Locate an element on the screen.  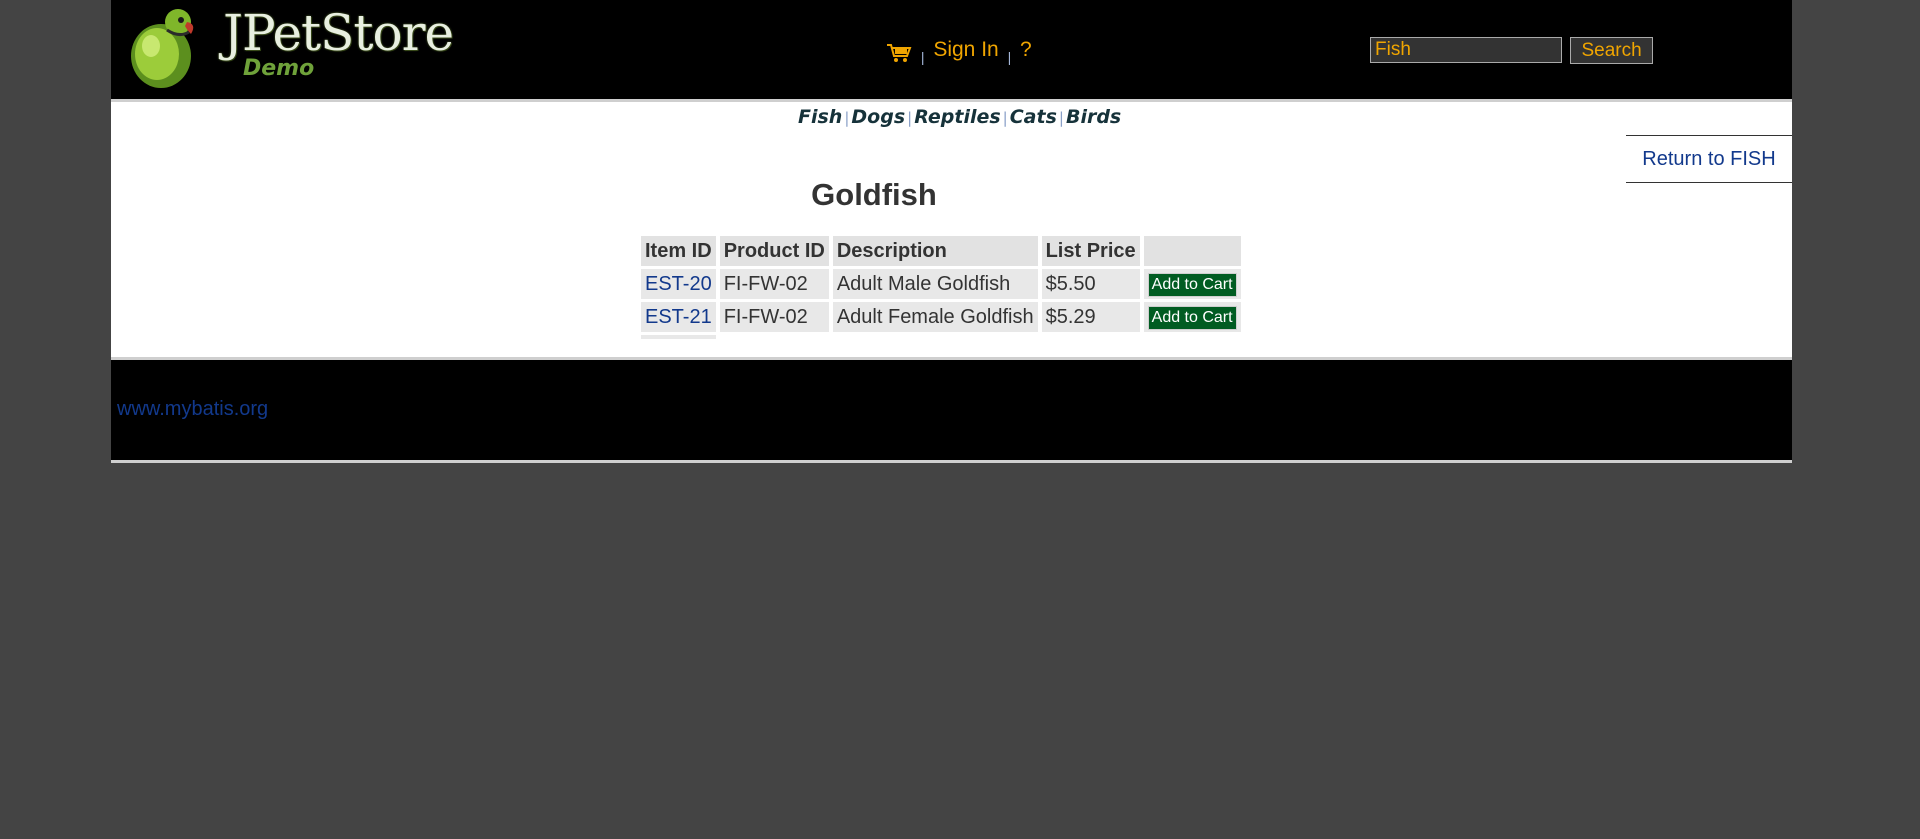
table-footer-row is located at coordinates (941, 337).